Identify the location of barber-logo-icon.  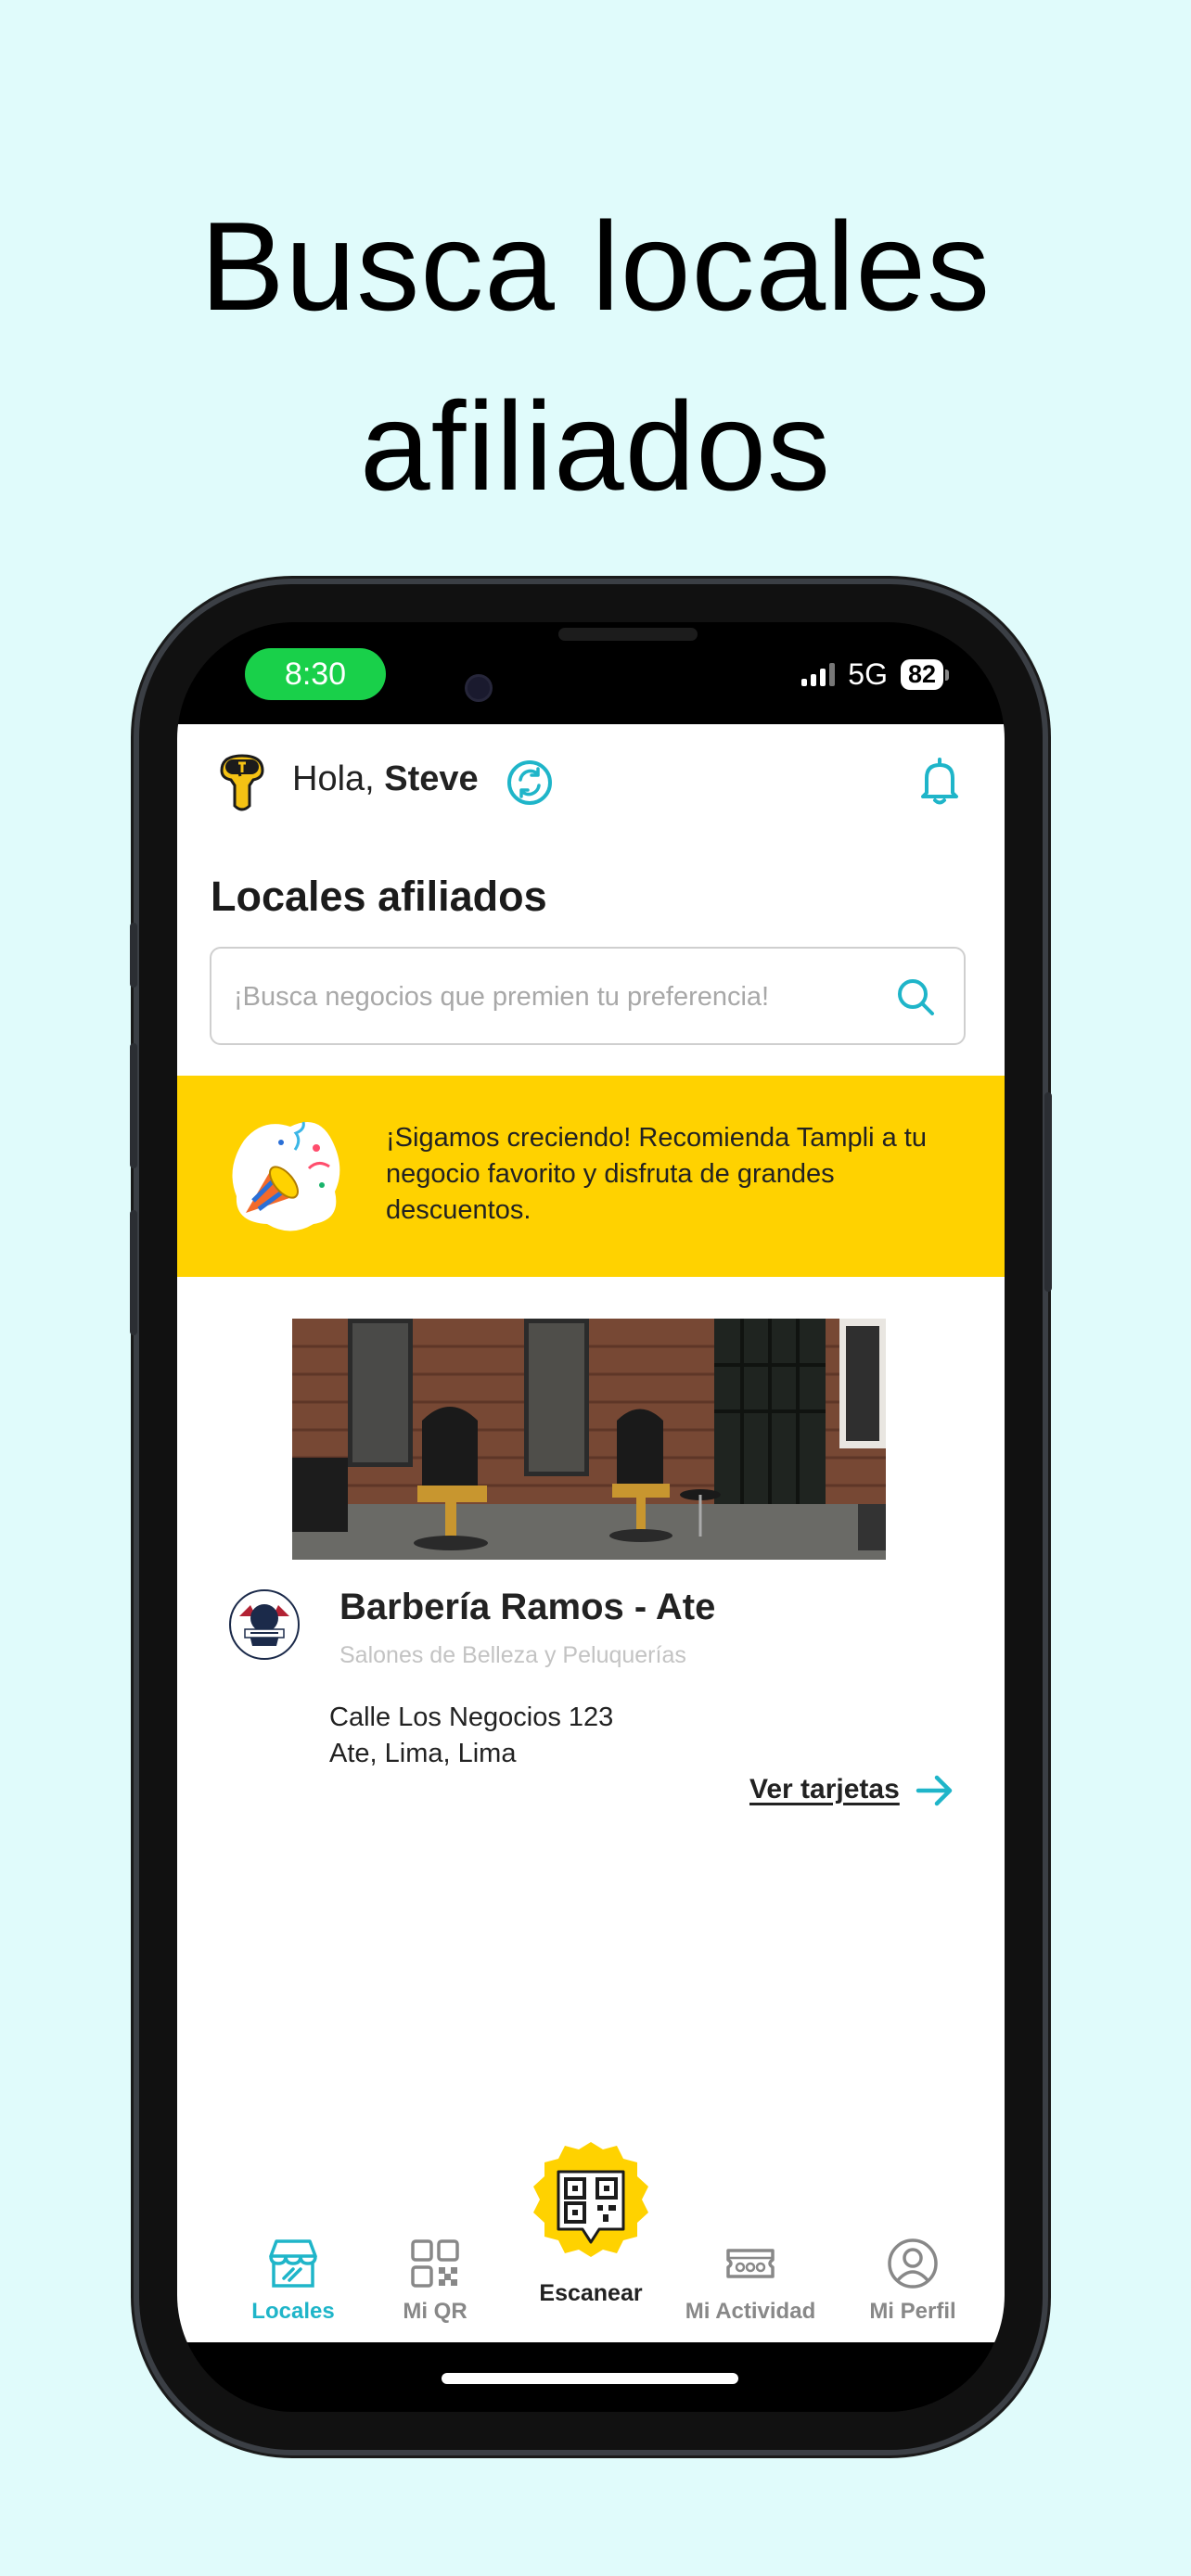
(264, 1625).